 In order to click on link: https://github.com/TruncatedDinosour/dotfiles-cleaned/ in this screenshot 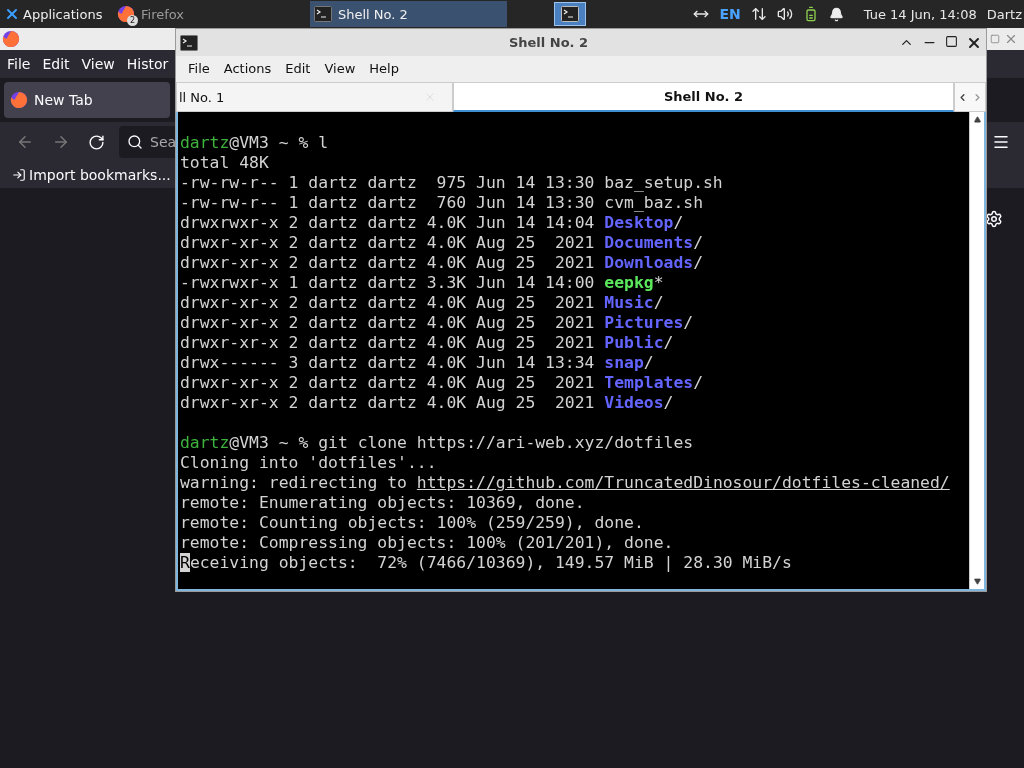, I will do `click(683, 482)`.